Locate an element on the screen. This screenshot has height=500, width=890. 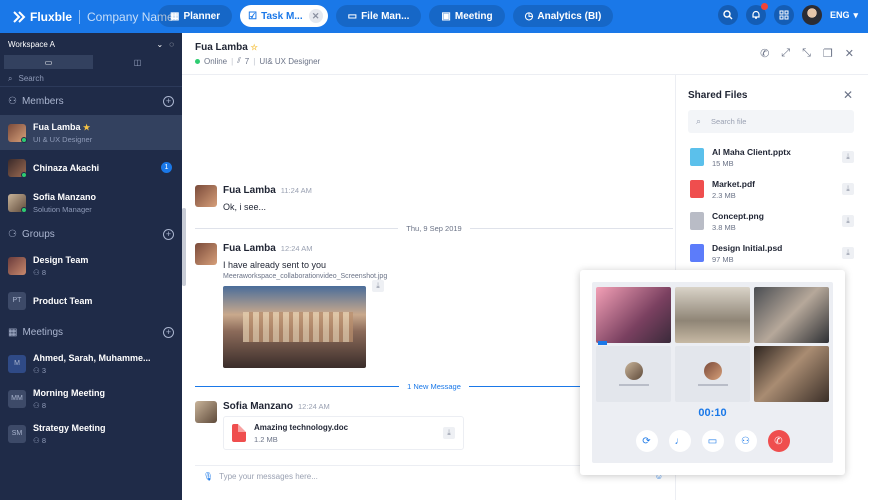
camera-icon: ▭ is located at coordinates (712, 441).